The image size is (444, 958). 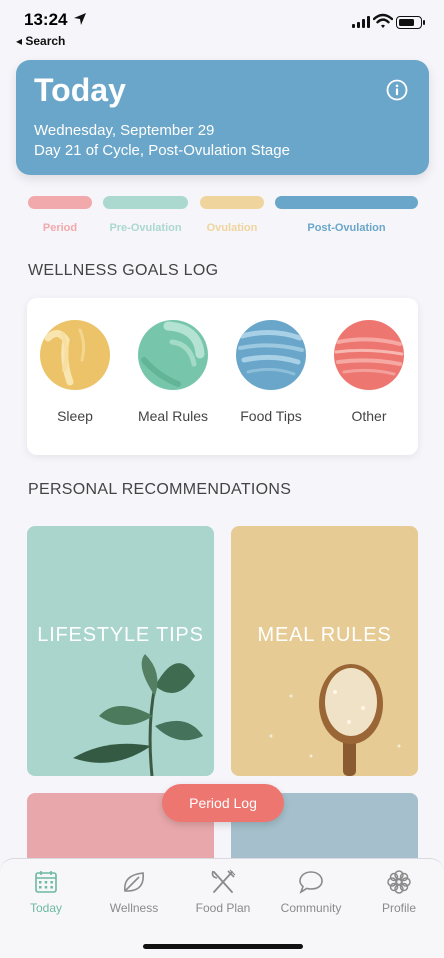 I want to click on other-icon, so click(x=369, y=355).